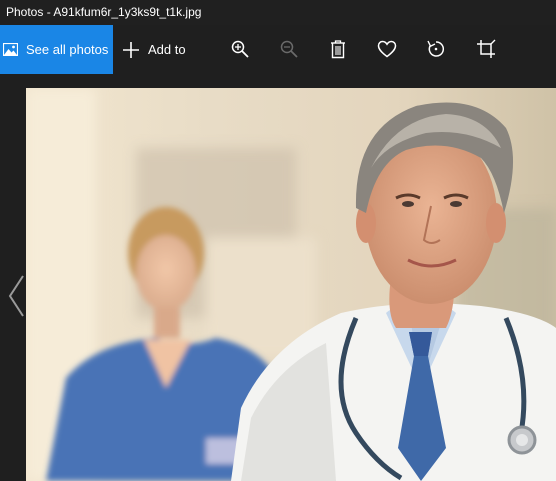  I want to click on rotate-icon, so click(436, 48).